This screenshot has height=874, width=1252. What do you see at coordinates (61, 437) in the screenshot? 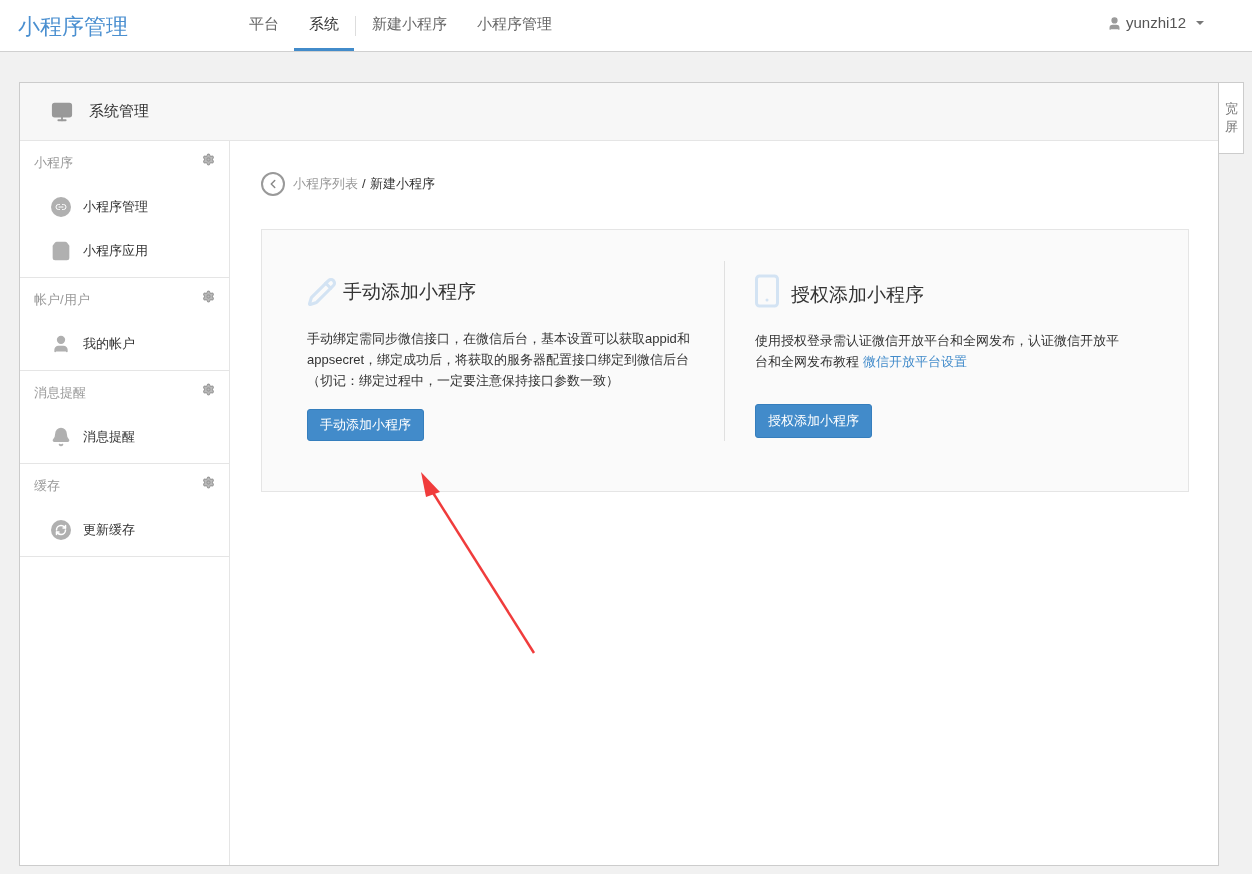
I see `bell-icon` at bounding box center [61, 437].